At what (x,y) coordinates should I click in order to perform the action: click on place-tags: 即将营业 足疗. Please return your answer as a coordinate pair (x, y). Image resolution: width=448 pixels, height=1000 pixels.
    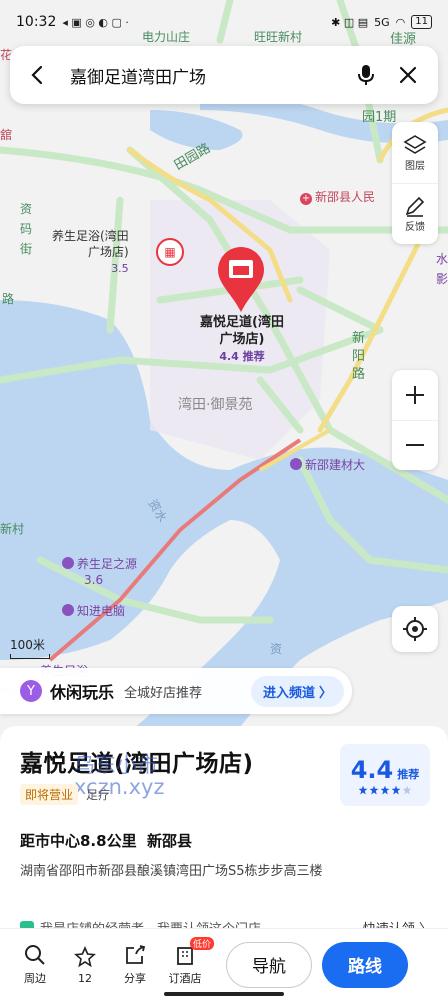
    Looking at the image, I should click on (66, 794).